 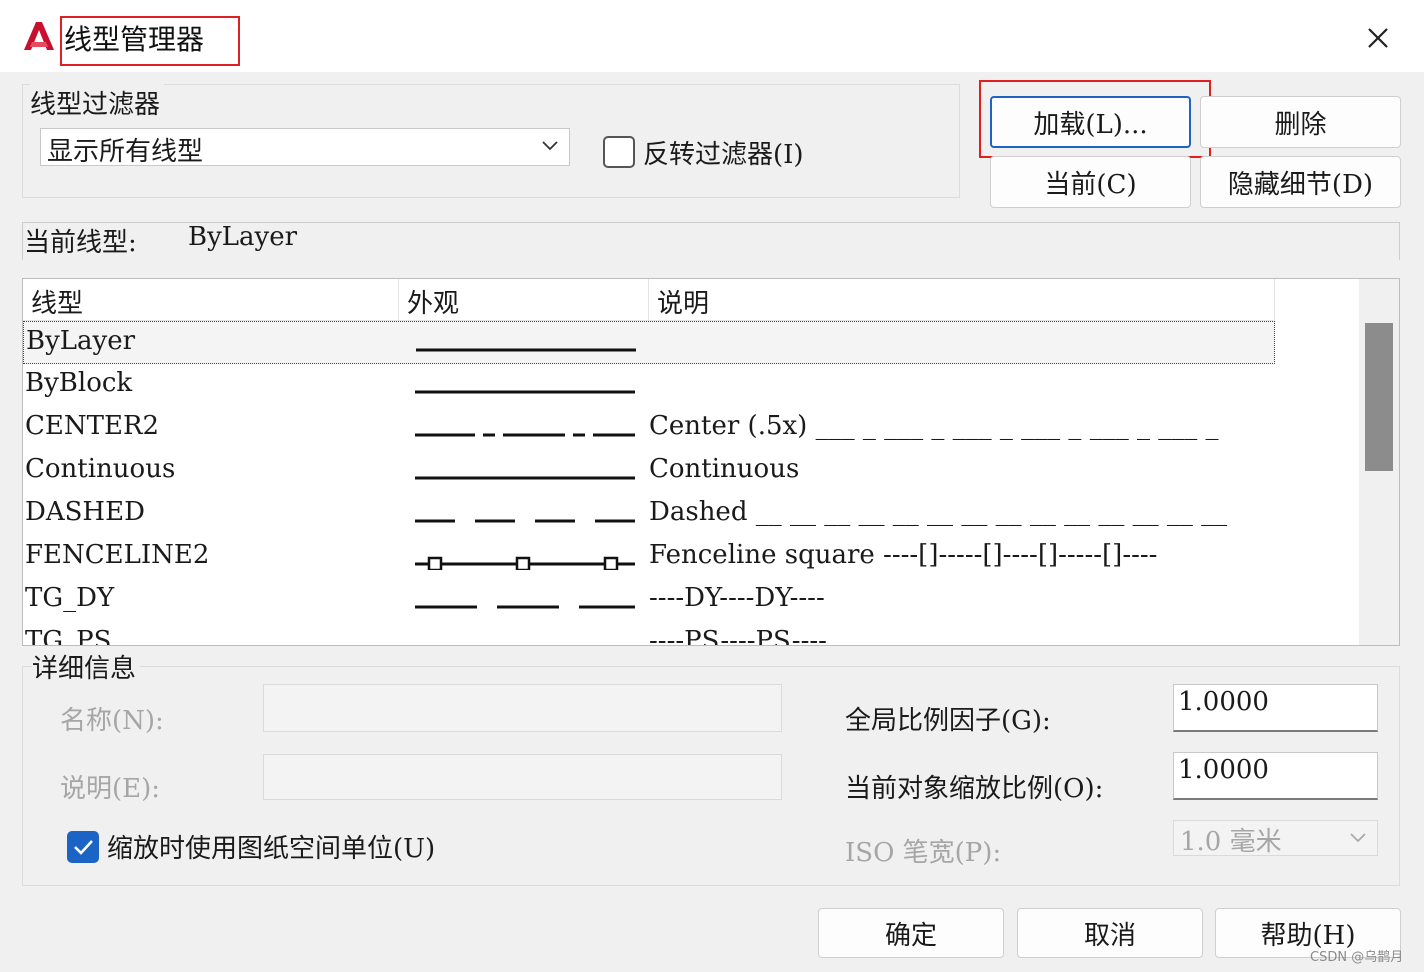 What do you see at coordinates (724, 469) in the screenshot?
I see `linetype-desc: Continuous` at bounding box center [724, 469].